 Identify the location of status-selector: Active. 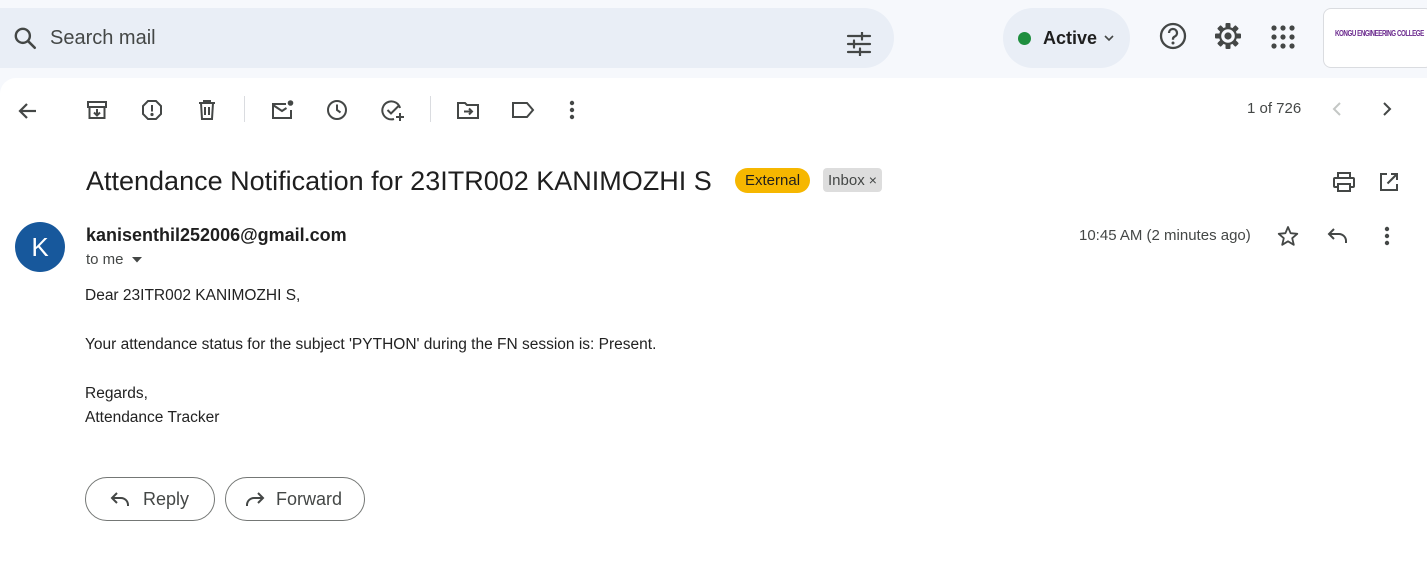
(1066, 38).